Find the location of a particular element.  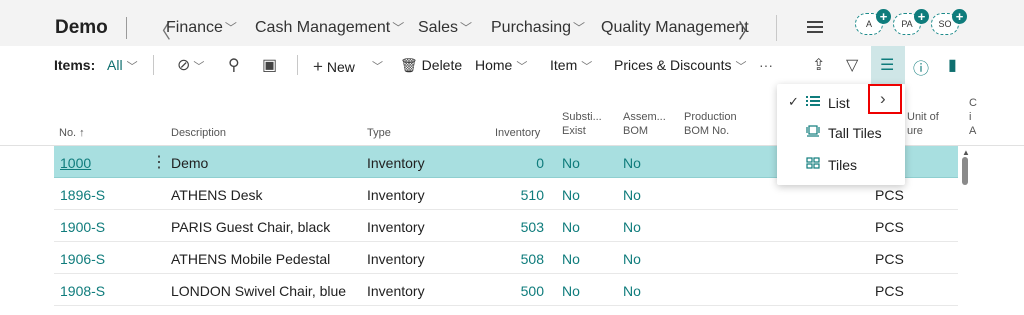

view-option-tiles: Tiles is located at coordinates (841, 165).